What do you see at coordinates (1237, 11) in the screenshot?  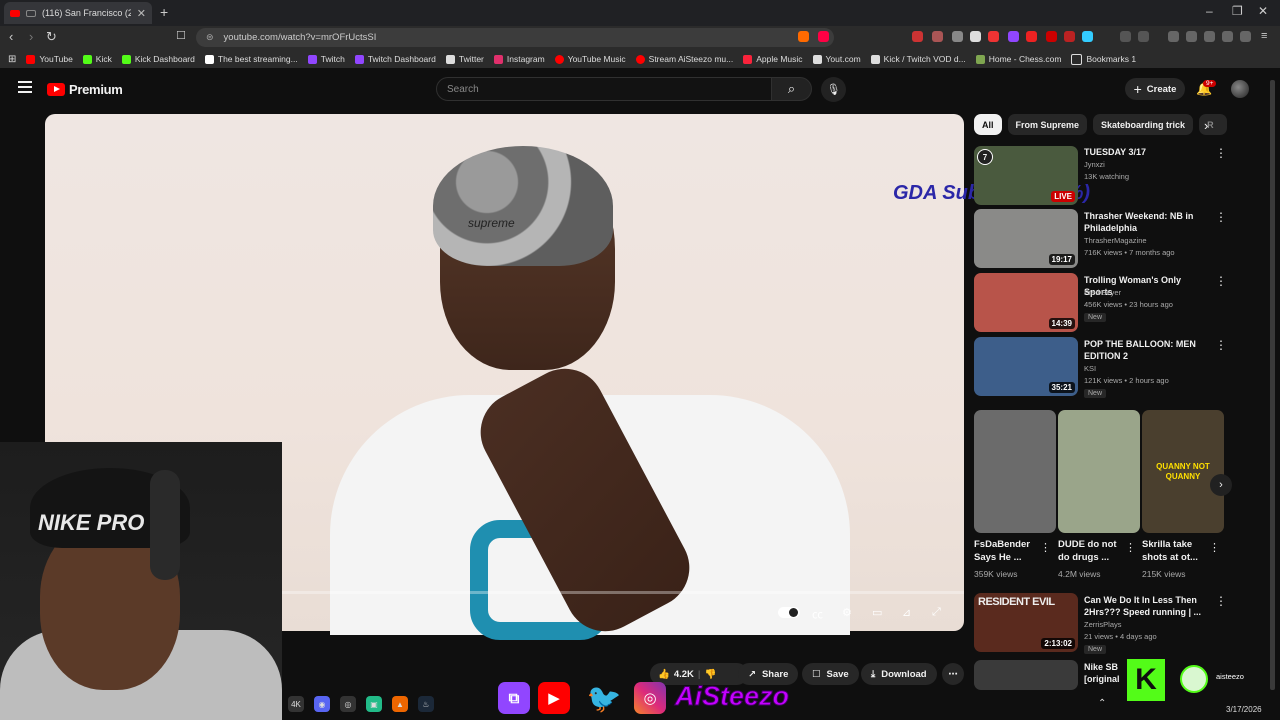 I see `maximize-window-button: ❐` at bounding box center [1237, 11].